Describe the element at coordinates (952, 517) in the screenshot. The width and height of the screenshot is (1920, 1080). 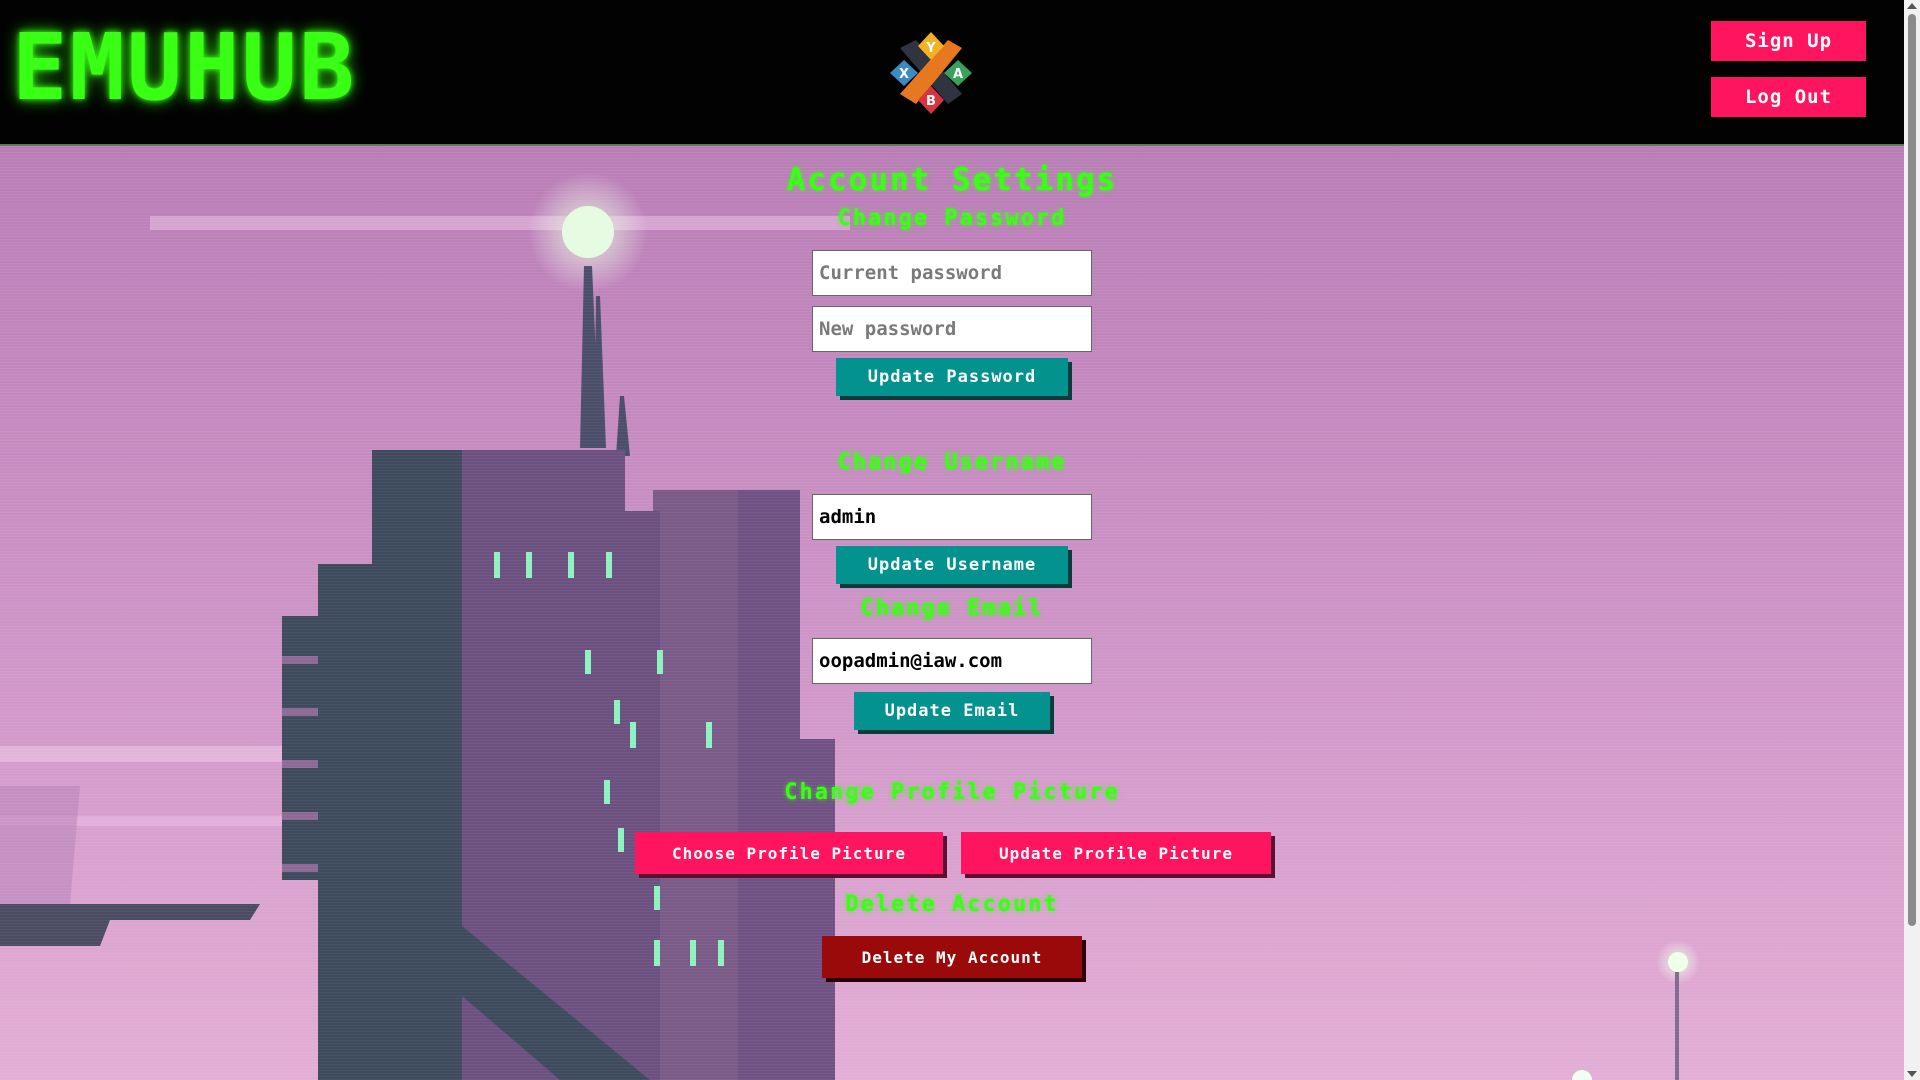
I see `username-input` at that location.